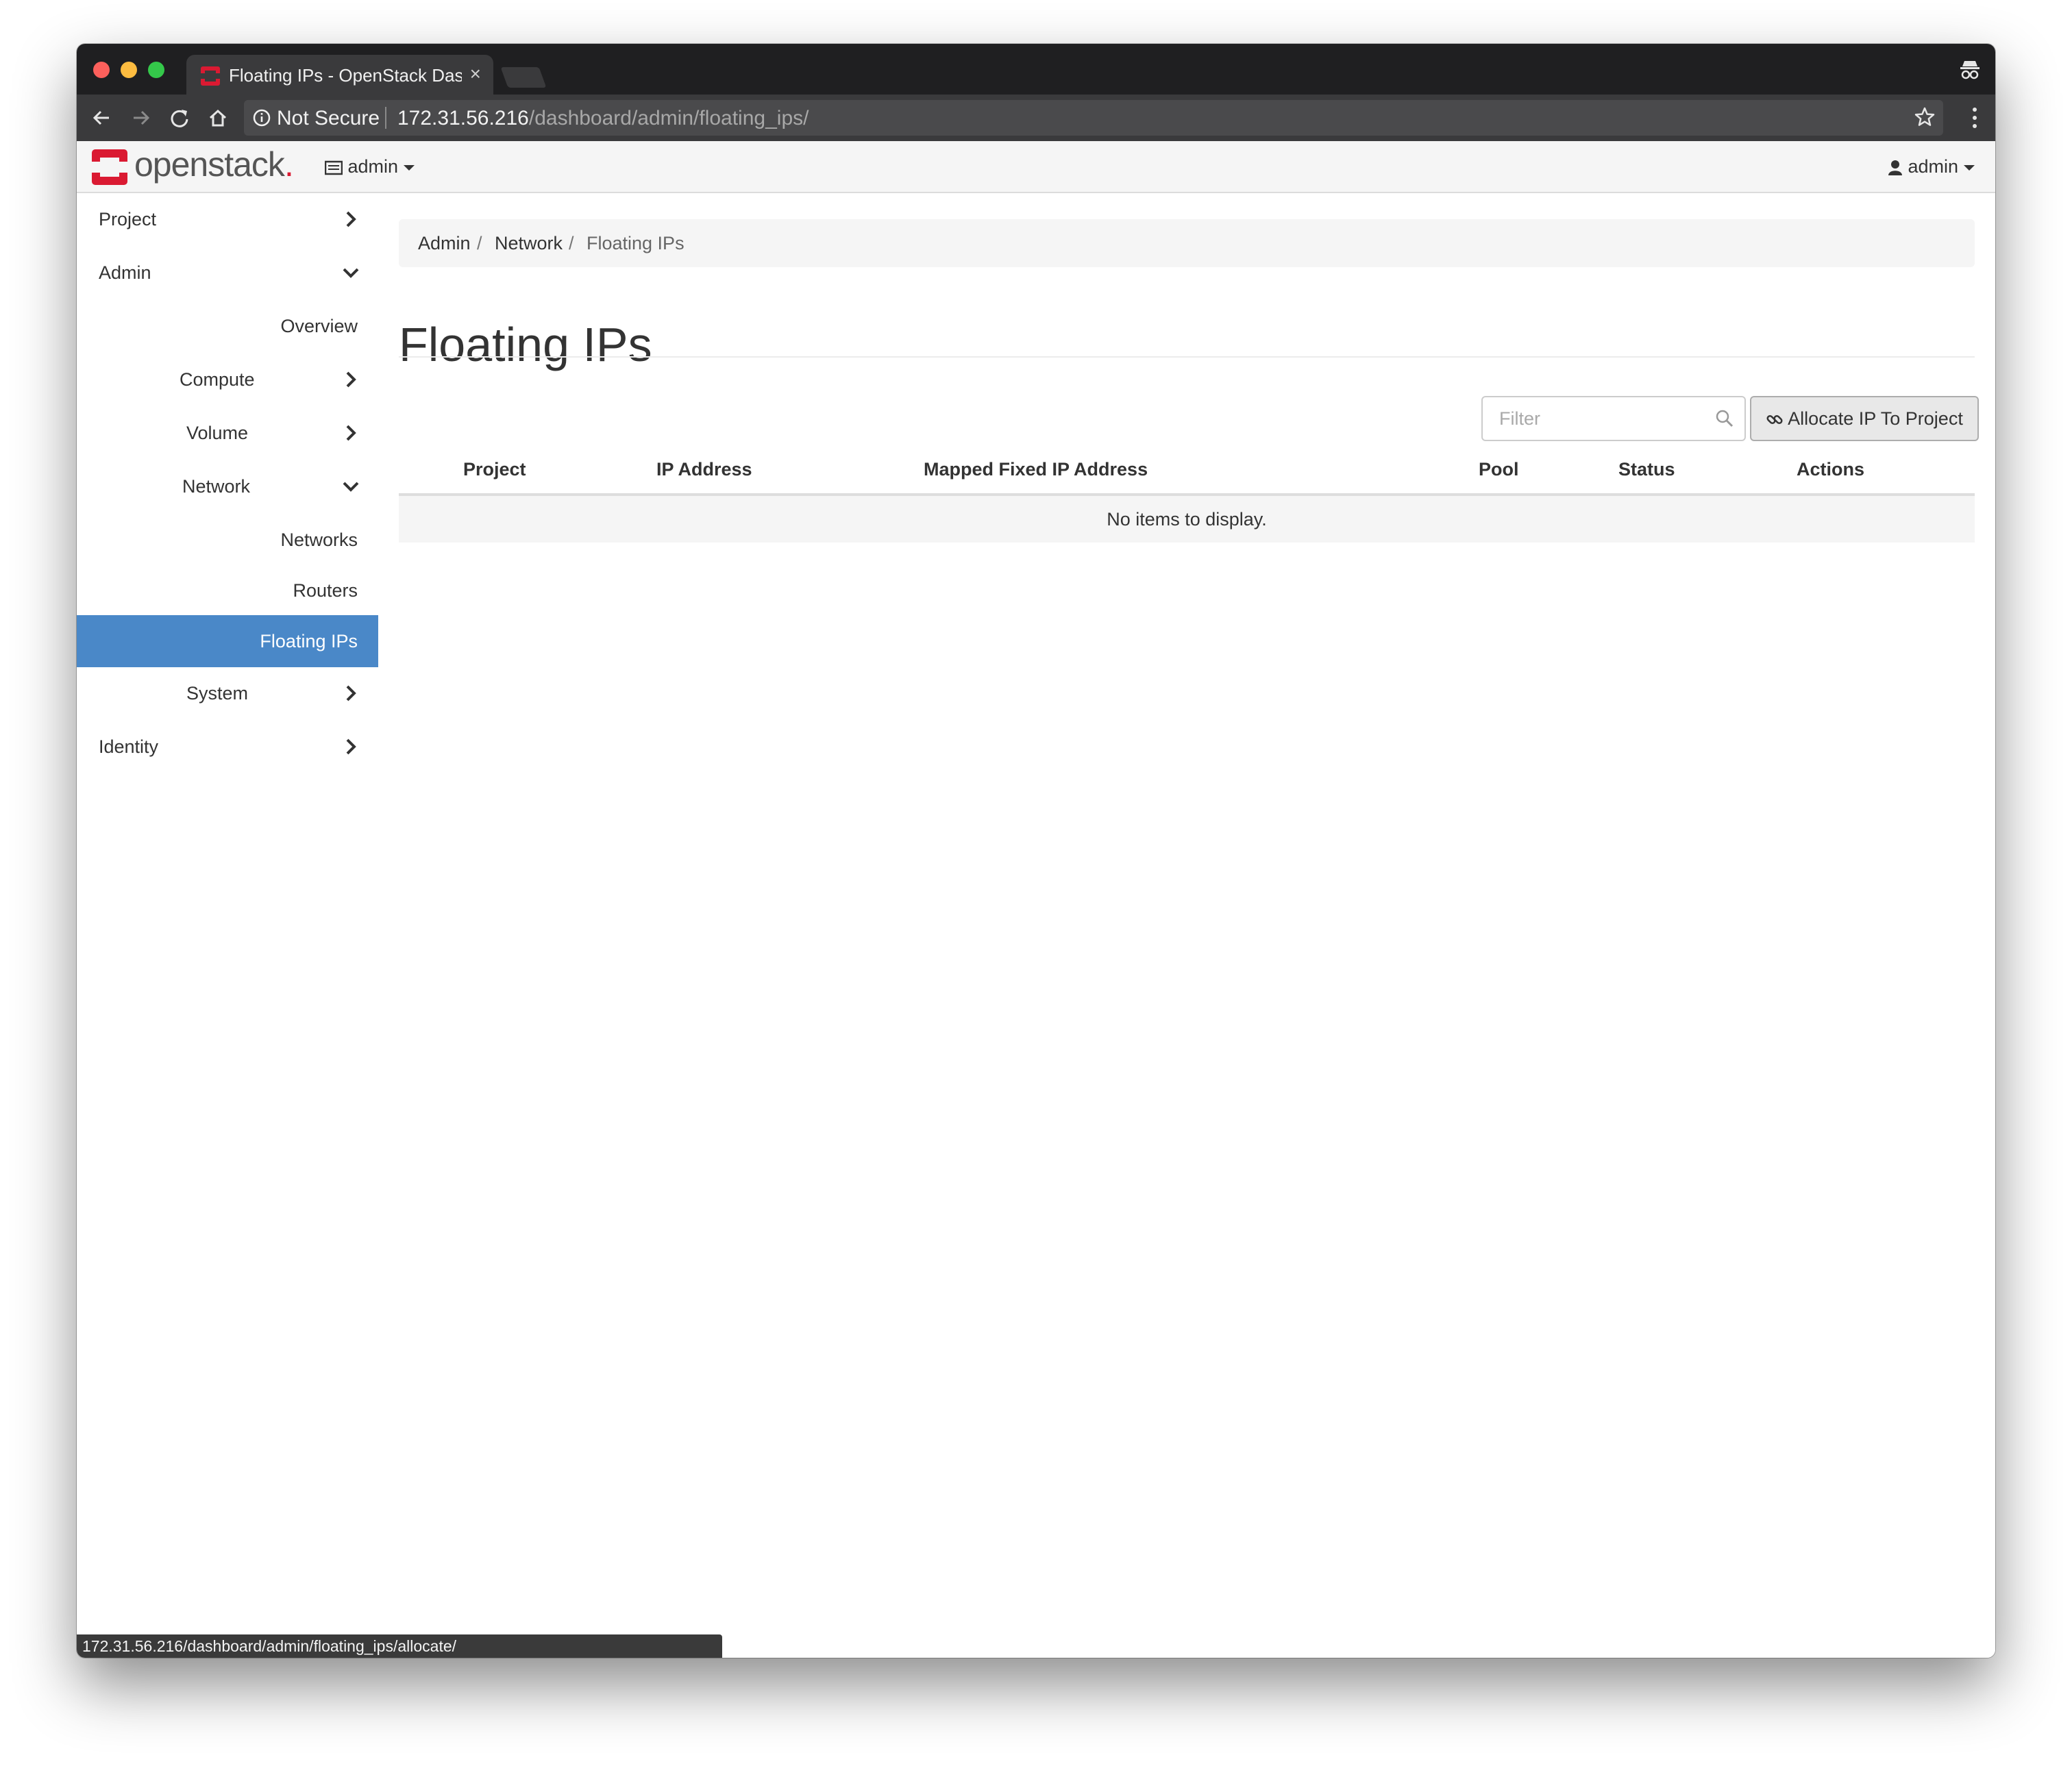 The width and height of the screenshot is (2072, 1766). Describe the element at coordinates (1725, 418) in the screenshot. I see `search-icon` at that location.